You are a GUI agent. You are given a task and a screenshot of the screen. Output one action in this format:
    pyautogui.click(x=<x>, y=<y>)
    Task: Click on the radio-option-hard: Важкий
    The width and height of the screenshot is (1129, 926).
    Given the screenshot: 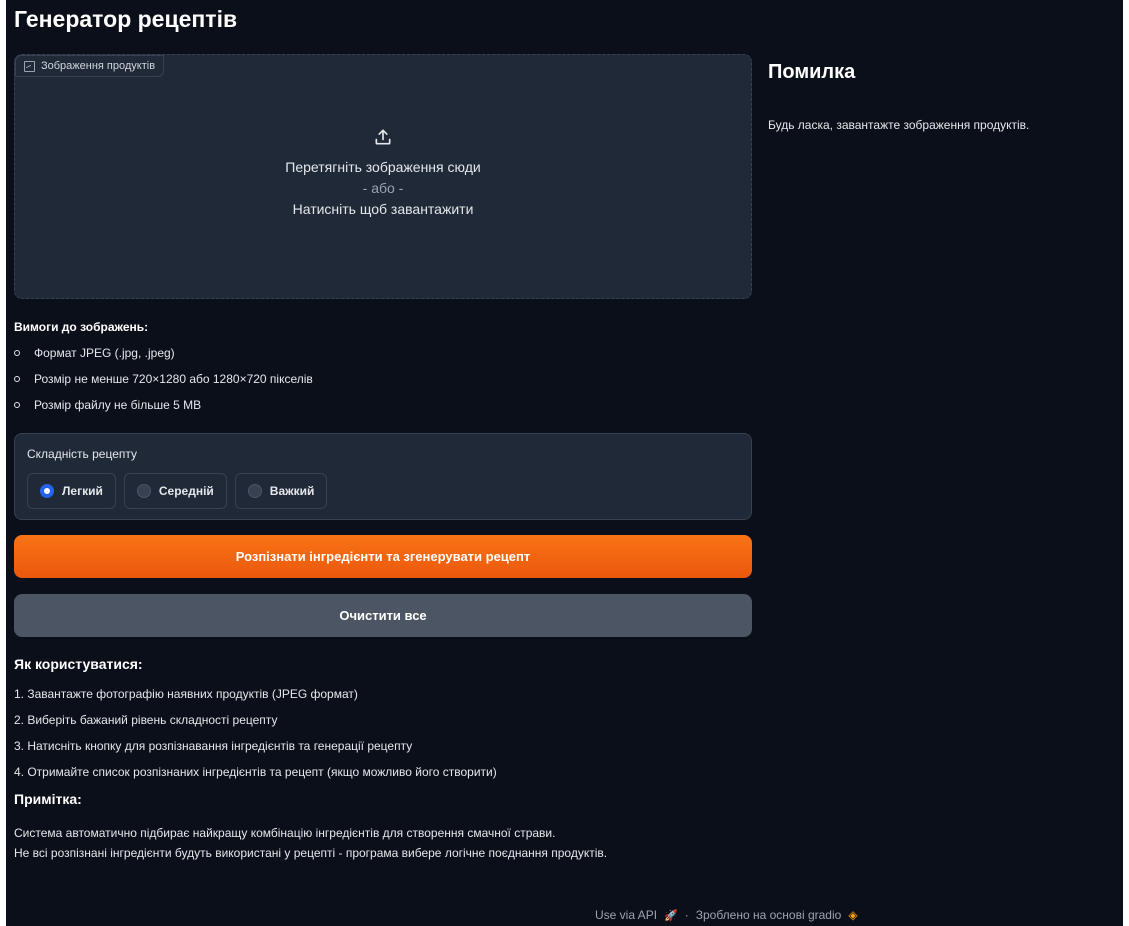 What is the action you would take?
    pyautogui.click(x=281, y=491)
    